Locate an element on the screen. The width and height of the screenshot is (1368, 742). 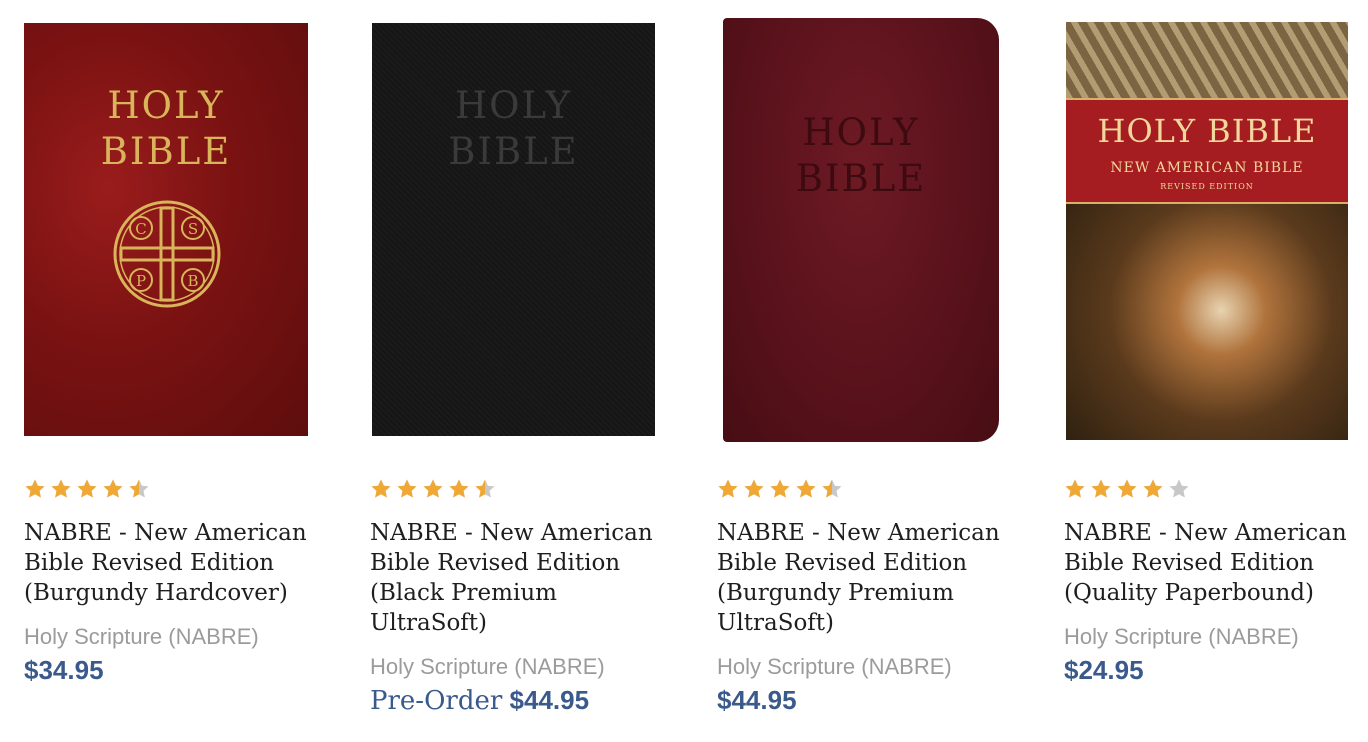
product-image: HOLY BIBLE C S P B is located at coordinates (166, 229).